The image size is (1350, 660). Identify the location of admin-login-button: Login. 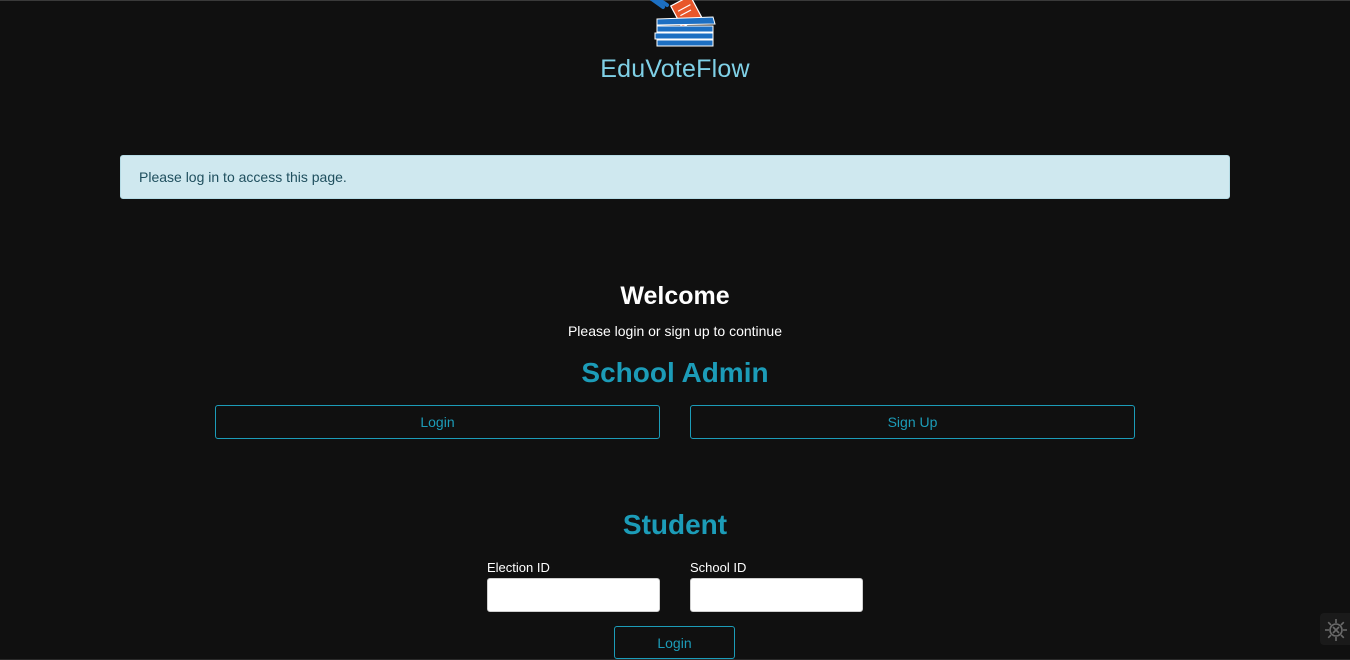
(437, 422).